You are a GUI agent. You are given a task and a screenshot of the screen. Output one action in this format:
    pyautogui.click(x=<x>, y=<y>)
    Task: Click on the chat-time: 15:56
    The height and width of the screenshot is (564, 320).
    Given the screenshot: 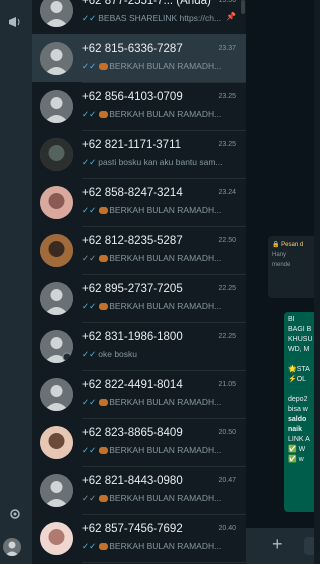 What is the action you would take?
    pyautogui.click(x=227, y=2)
    